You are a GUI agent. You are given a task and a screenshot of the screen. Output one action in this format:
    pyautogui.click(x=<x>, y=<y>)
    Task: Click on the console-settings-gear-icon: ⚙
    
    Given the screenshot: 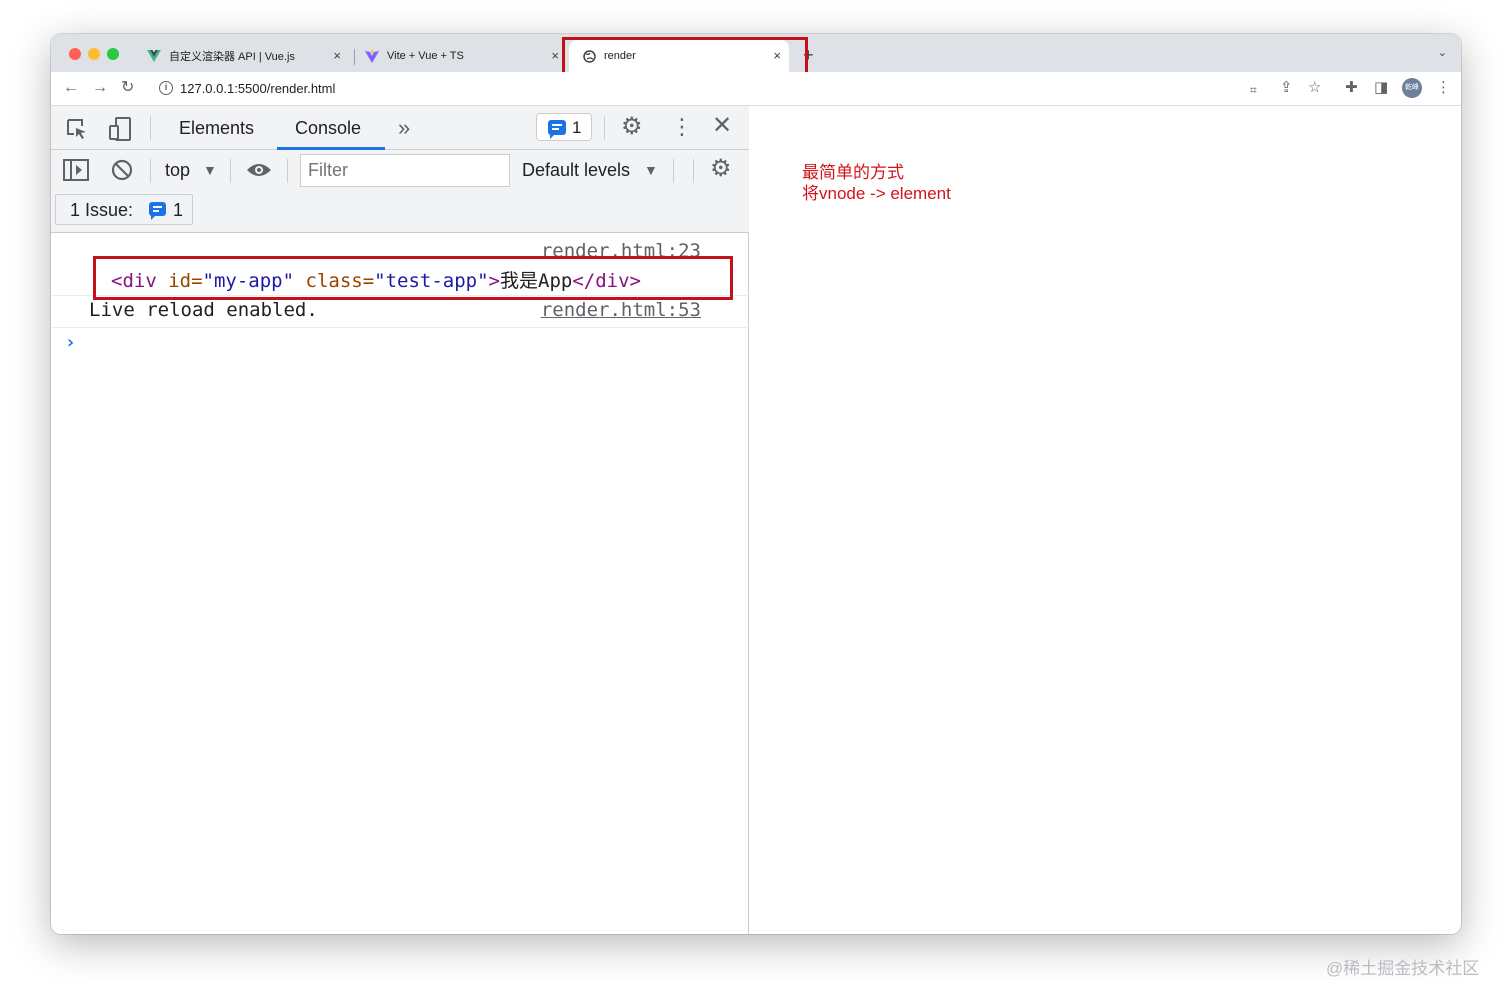 What is the action you would take?
    pyautogui.click(x=721, y=169)
    